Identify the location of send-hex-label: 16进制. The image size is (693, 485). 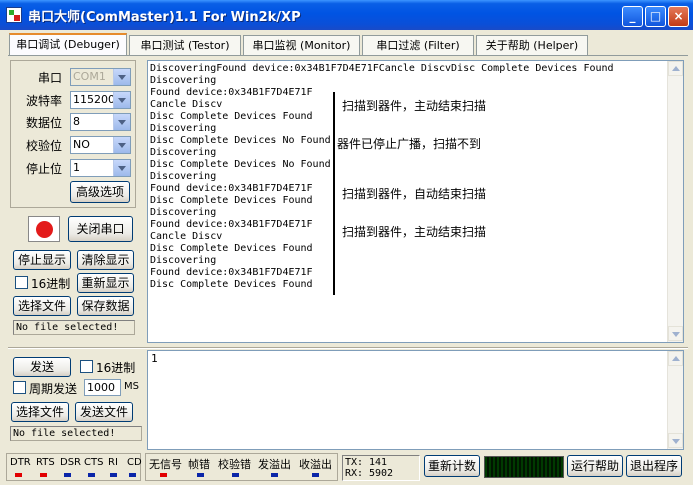
(116, 368).